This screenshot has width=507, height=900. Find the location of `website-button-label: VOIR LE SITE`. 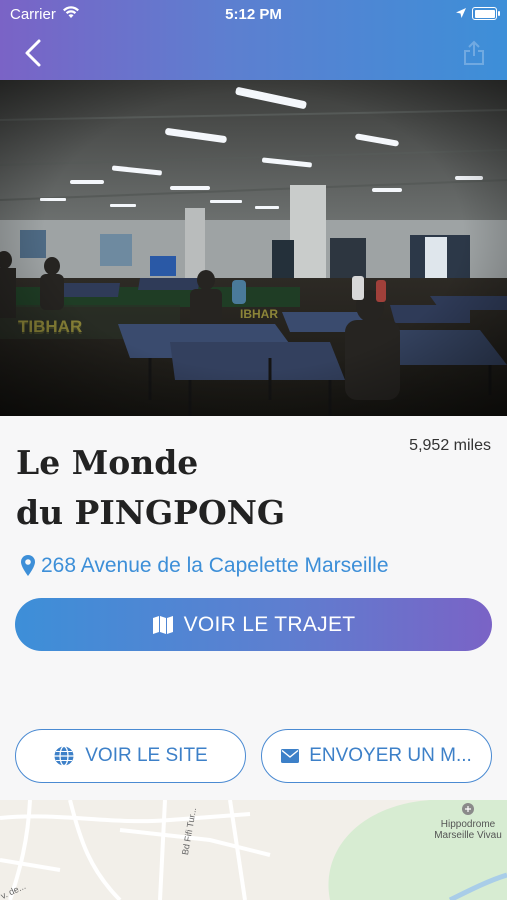

website-button-label: VOIR LE SITE is located at coordinates (146, 755).